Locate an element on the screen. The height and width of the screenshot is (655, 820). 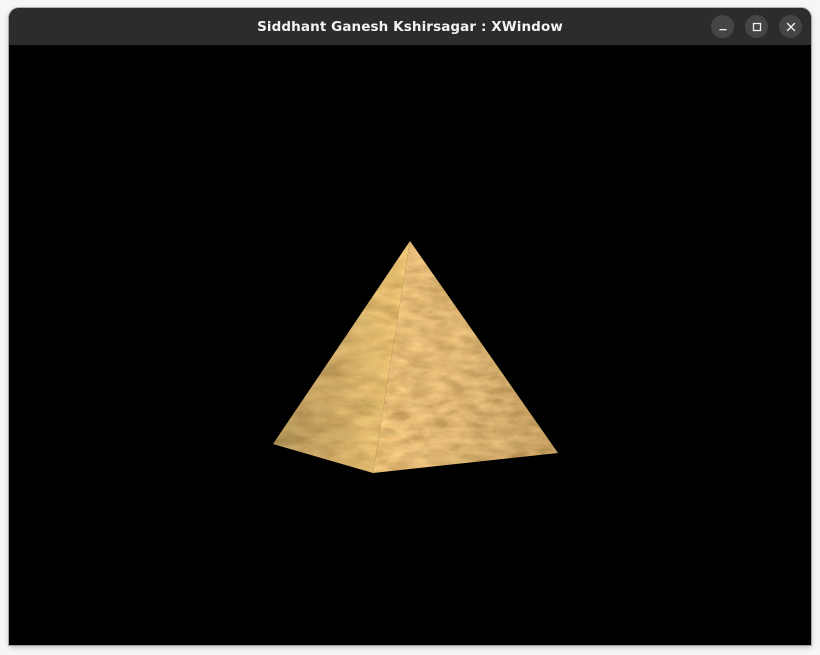
minimize-button is located at coordinates (722, 26).